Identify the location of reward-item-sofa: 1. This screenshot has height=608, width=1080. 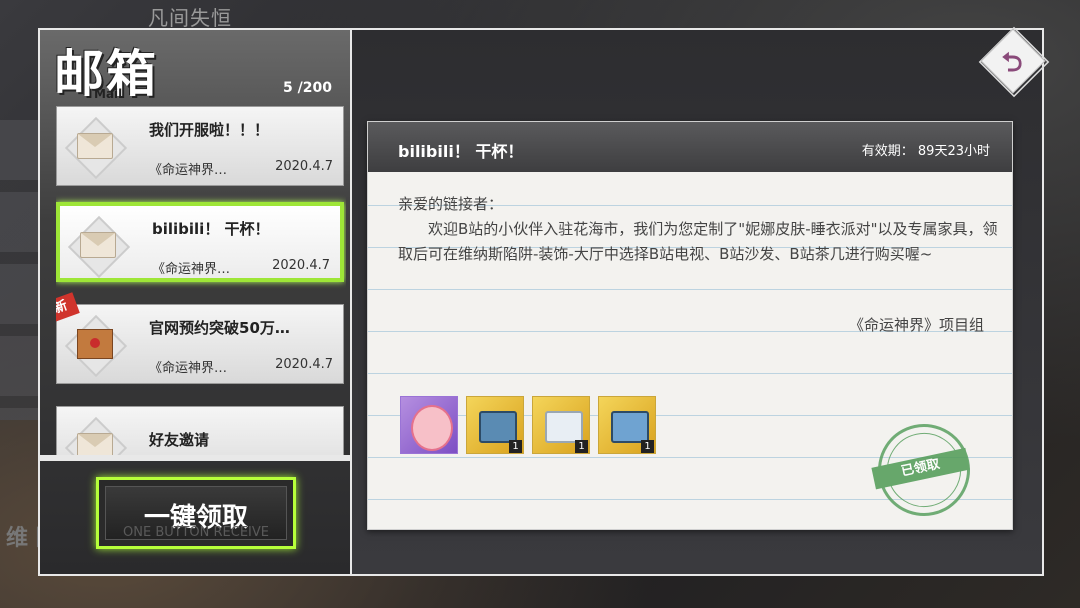
(561, 425).